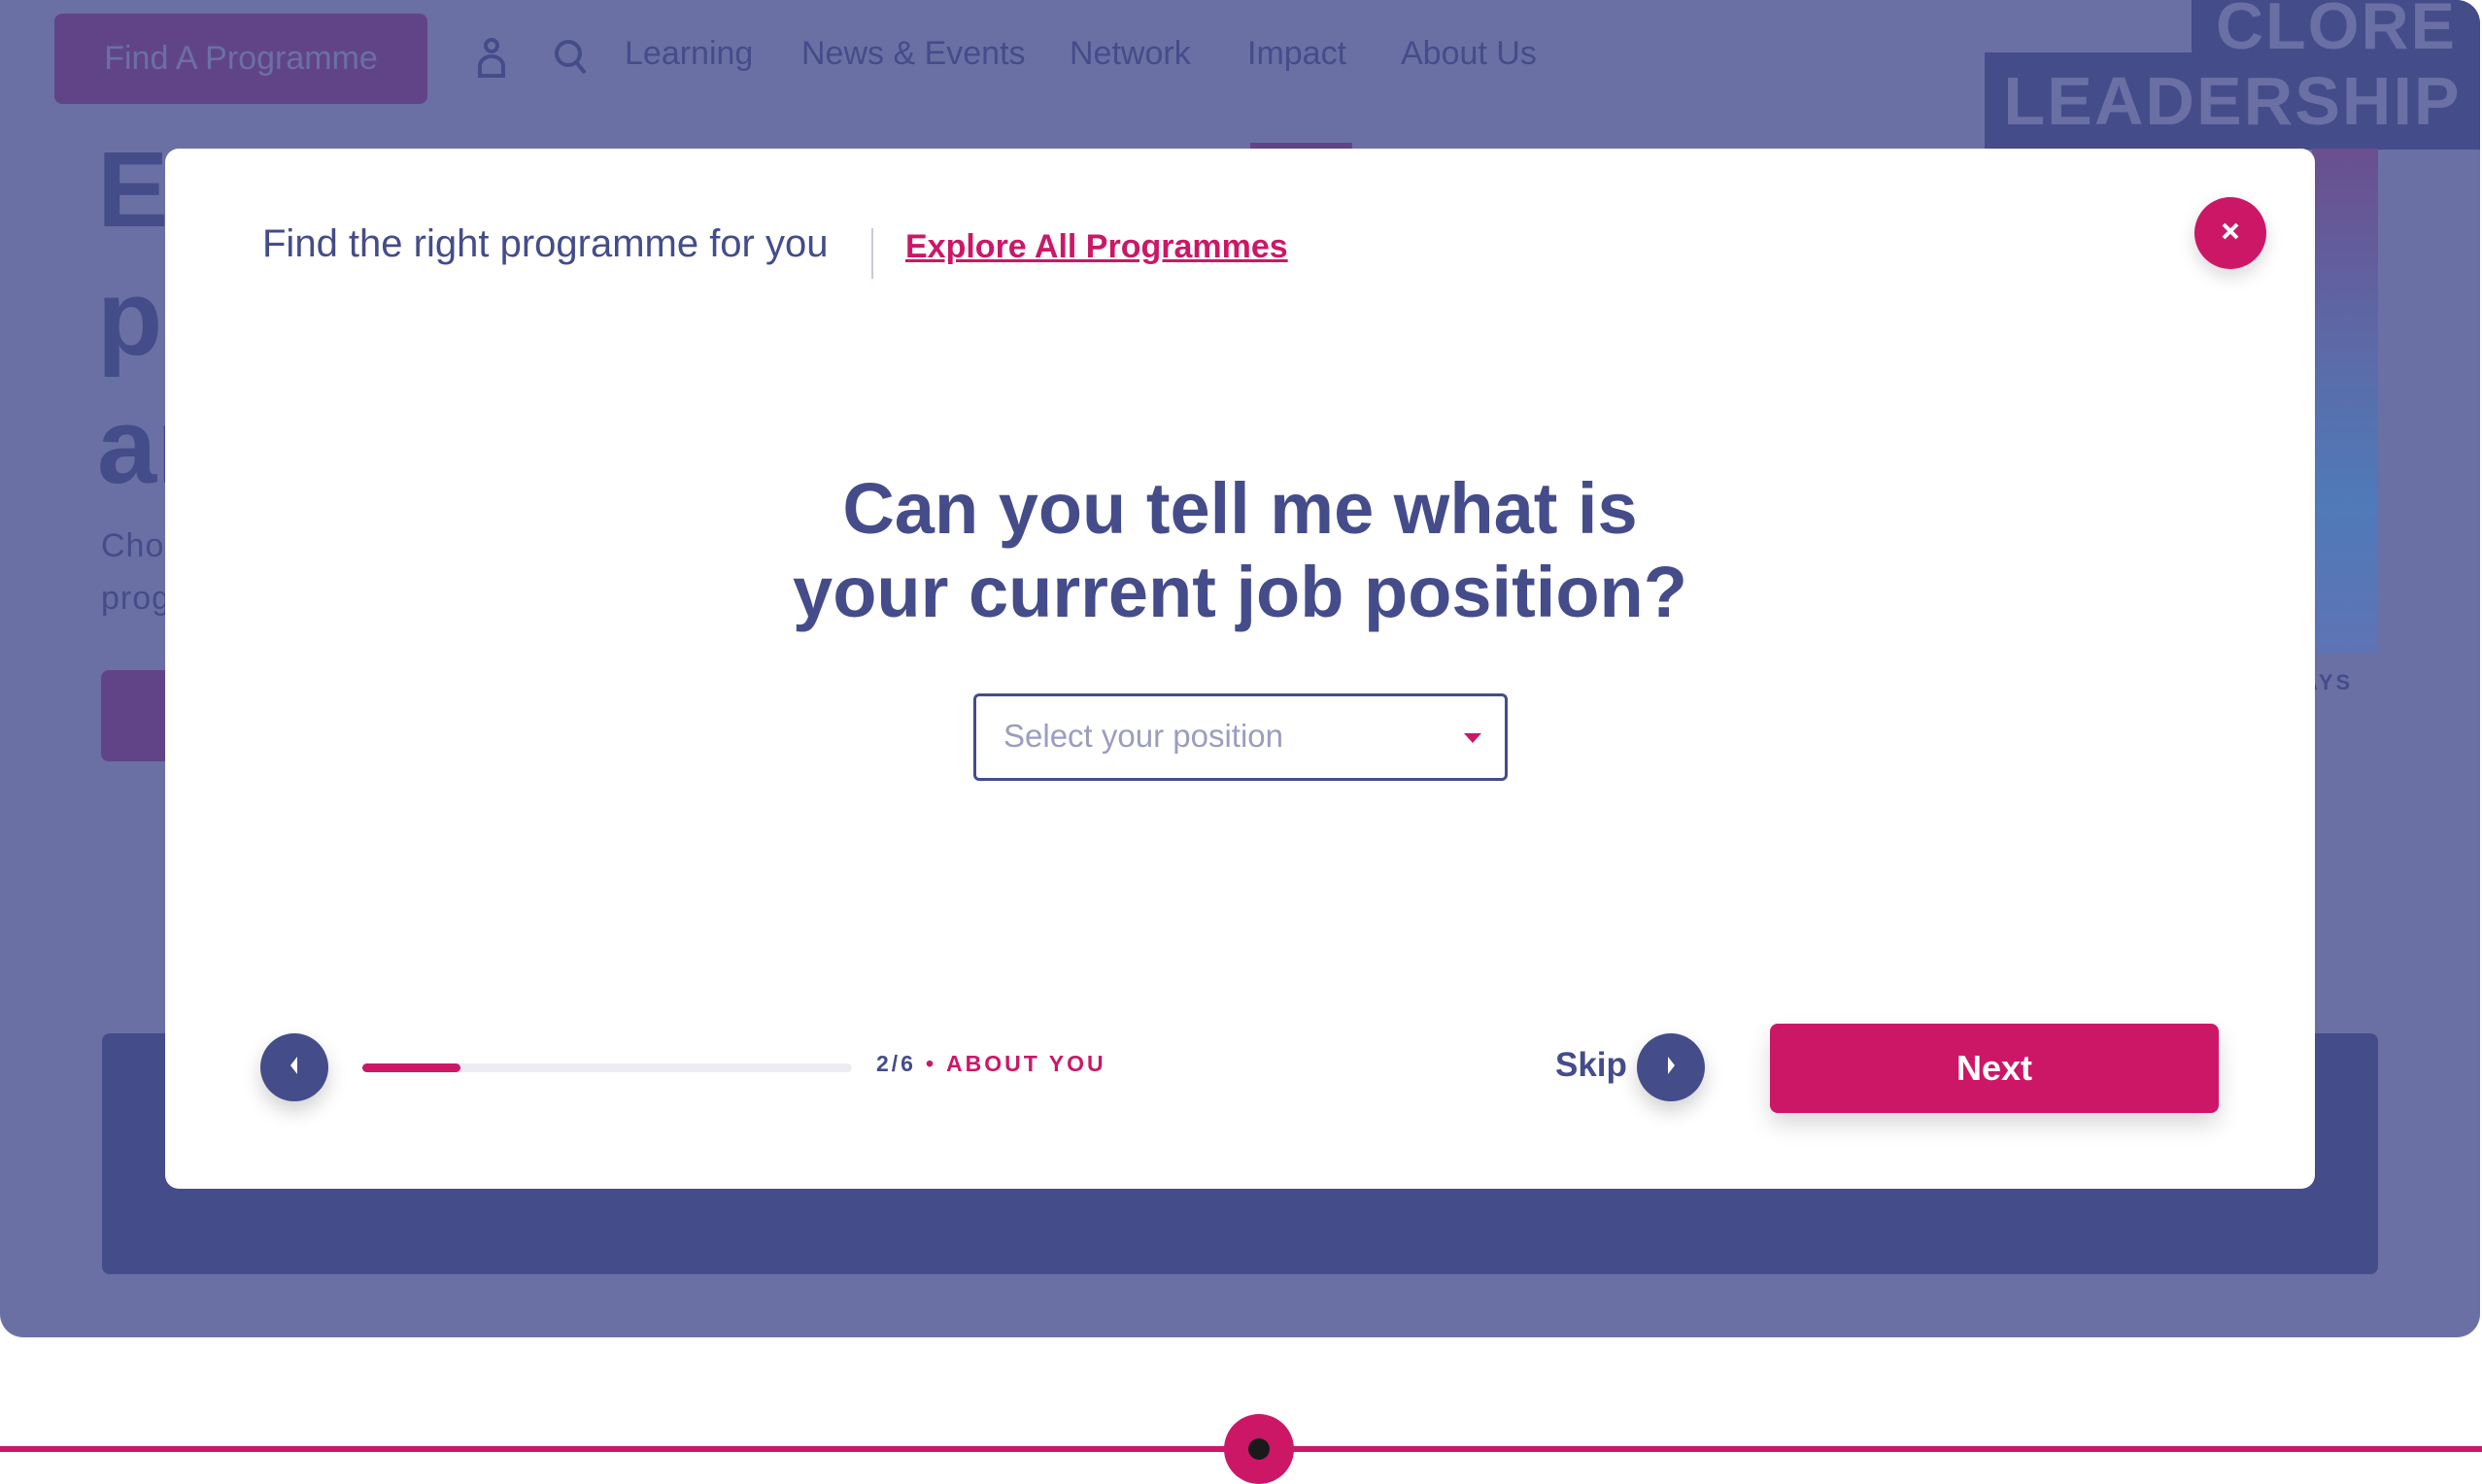 Image resolution: width=2482 pixels, height=1484 pixels. Describe the element at coordinates (1469, 54) in the screenshot. I see `nav-about-us: About Us` at that location.